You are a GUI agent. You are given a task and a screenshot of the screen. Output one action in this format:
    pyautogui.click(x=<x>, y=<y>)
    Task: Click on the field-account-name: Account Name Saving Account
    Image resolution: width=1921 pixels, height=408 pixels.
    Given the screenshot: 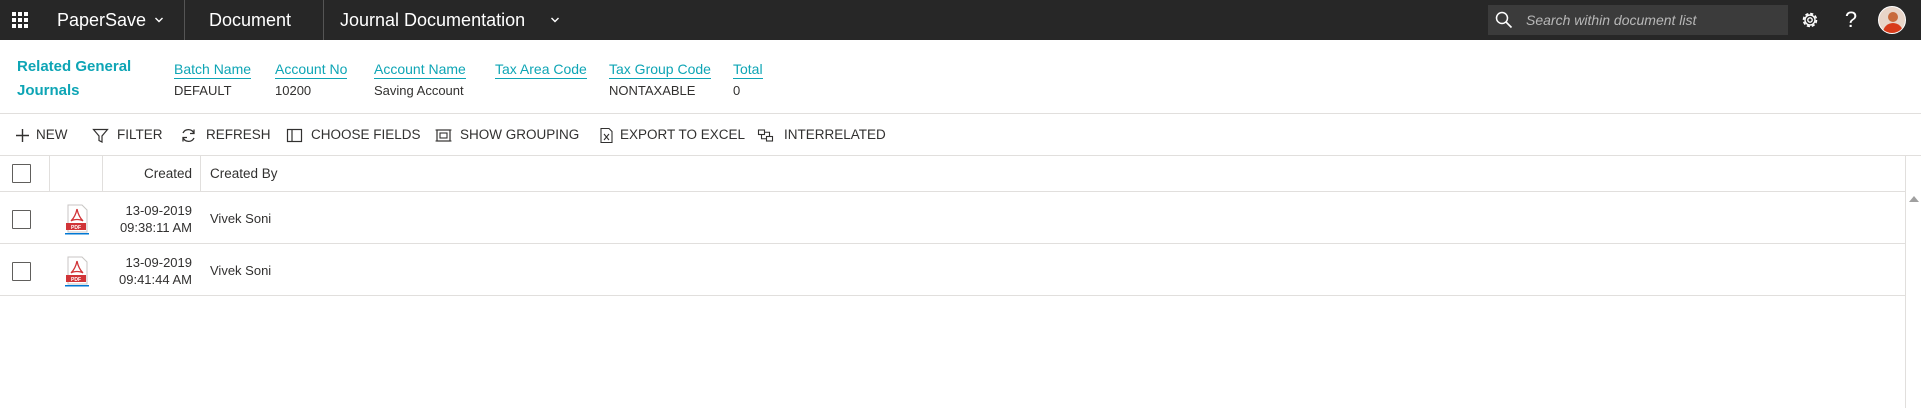 What is the action you would take?
    pyautogui.click(x=420, y=80)
    